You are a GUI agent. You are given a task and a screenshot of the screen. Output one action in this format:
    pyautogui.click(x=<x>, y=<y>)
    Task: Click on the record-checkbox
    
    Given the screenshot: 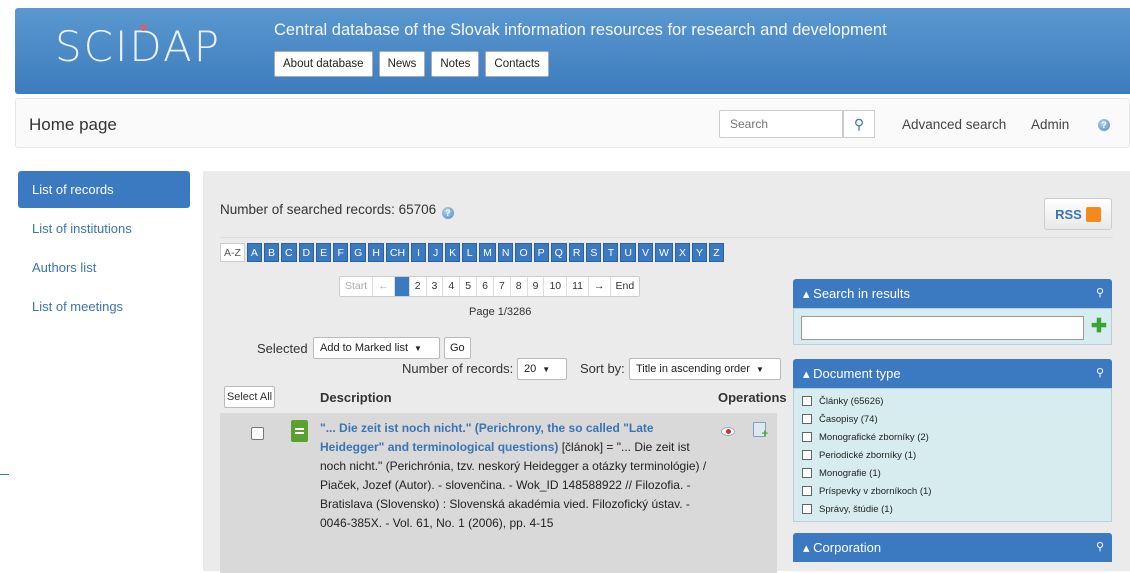 What is the action you would take?
    pyautogui.click(x=257, y=433)
    